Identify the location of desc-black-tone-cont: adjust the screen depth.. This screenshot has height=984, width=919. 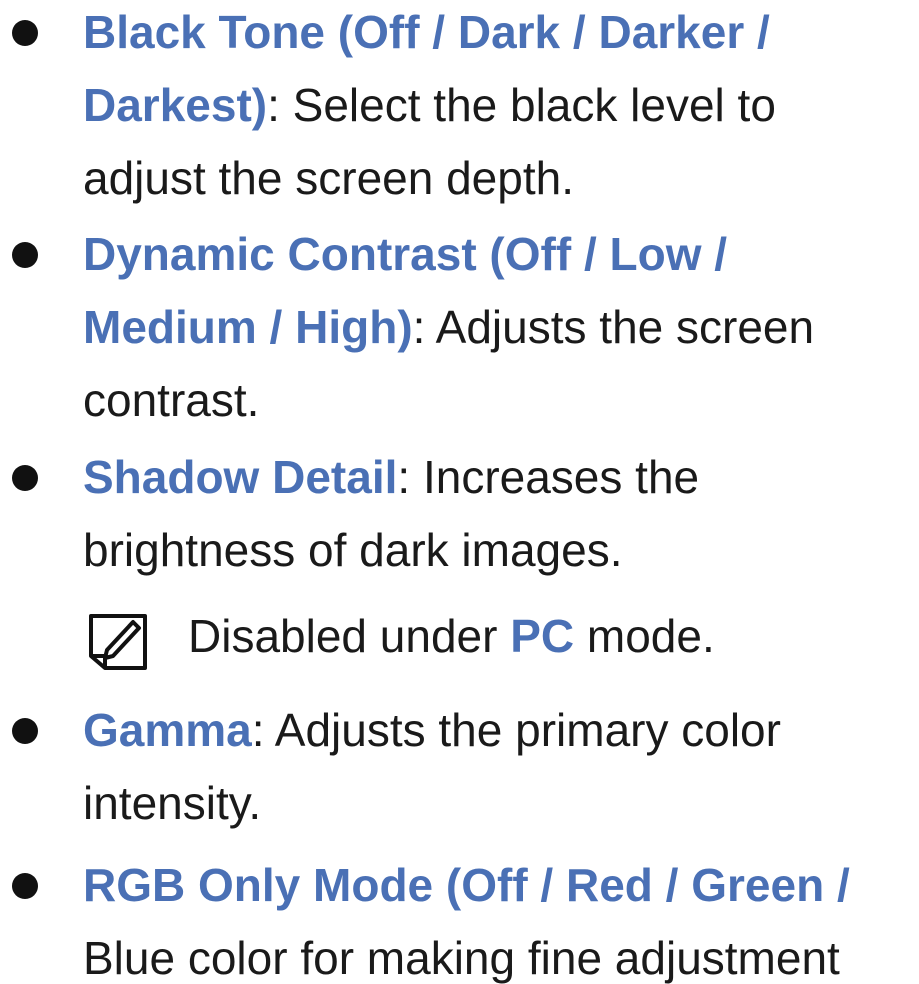
(328, 178).